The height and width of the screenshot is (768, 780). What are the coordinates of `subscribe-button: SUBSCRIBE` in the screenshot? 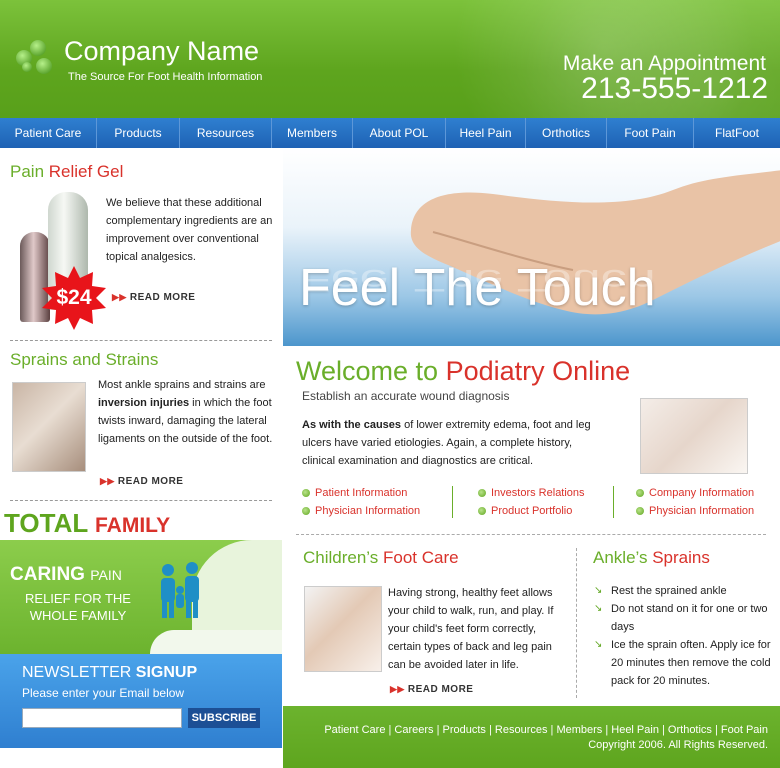 It's located at (224, 718).